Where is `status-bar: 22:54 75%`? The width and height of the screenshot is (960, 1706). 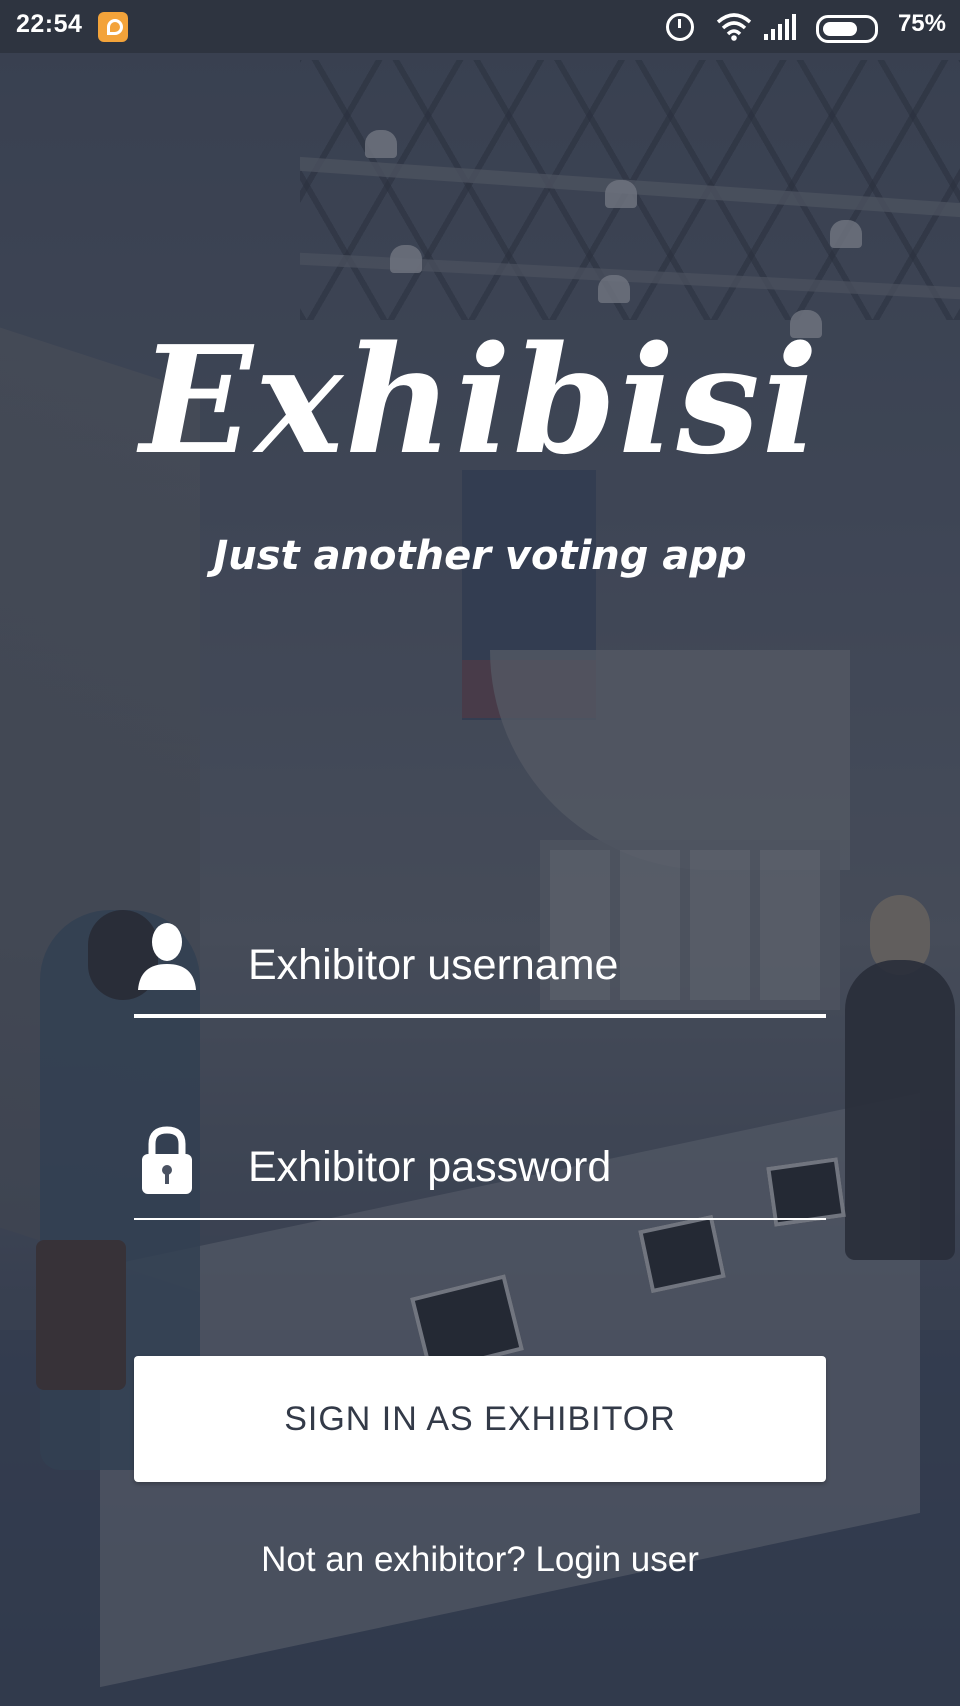
status-bar: 22:54 75% is located at coordinates (480, 26).